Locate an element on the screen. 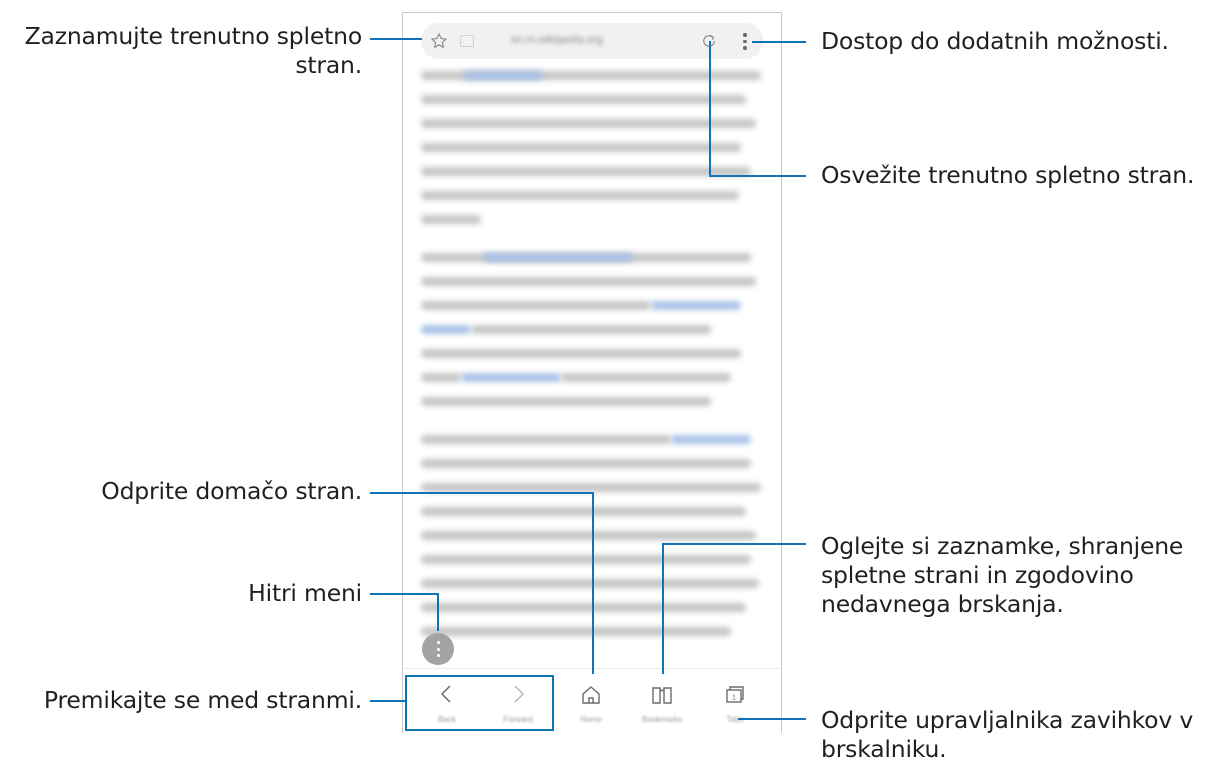 This screenshot has width=1213, height=764. bookmarks-icon is located at coordinates (662, 695).